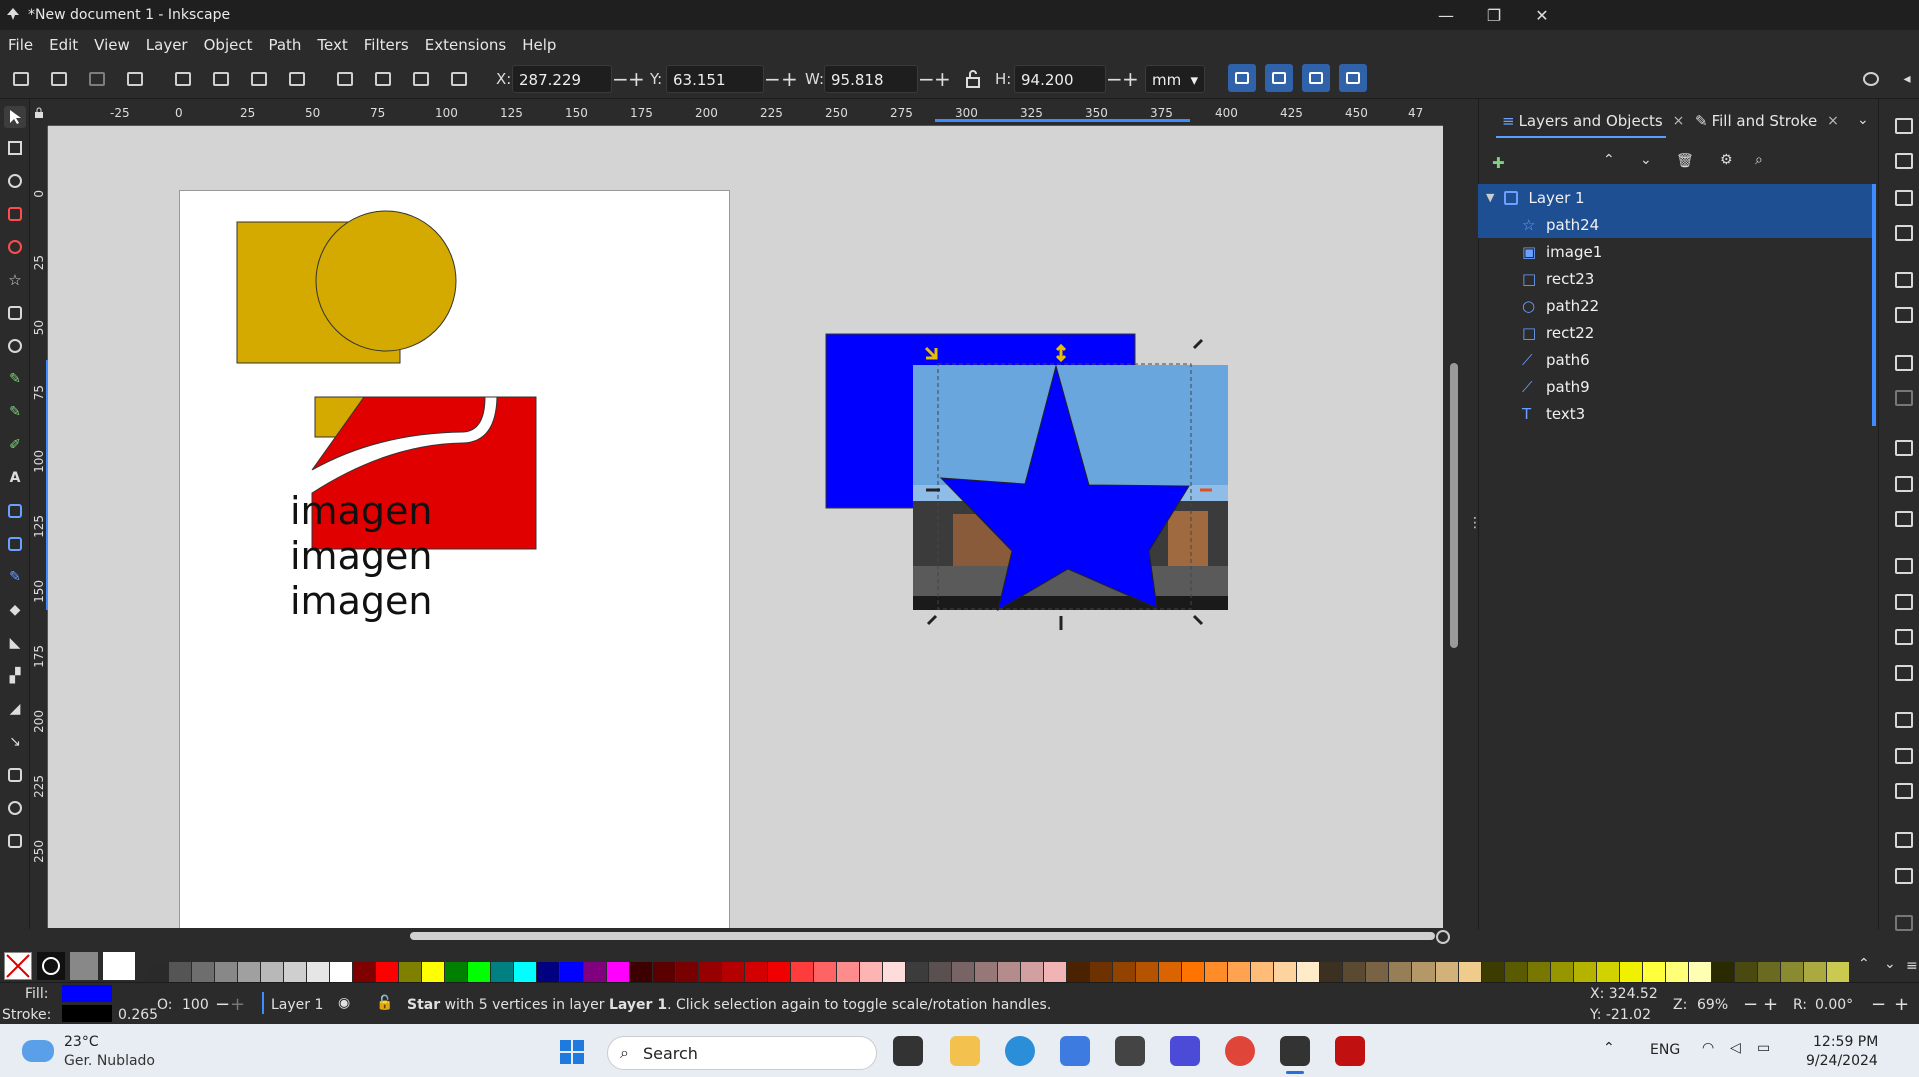  I want to click on object-row-image1: ▣ image1, so click(1676, 251).